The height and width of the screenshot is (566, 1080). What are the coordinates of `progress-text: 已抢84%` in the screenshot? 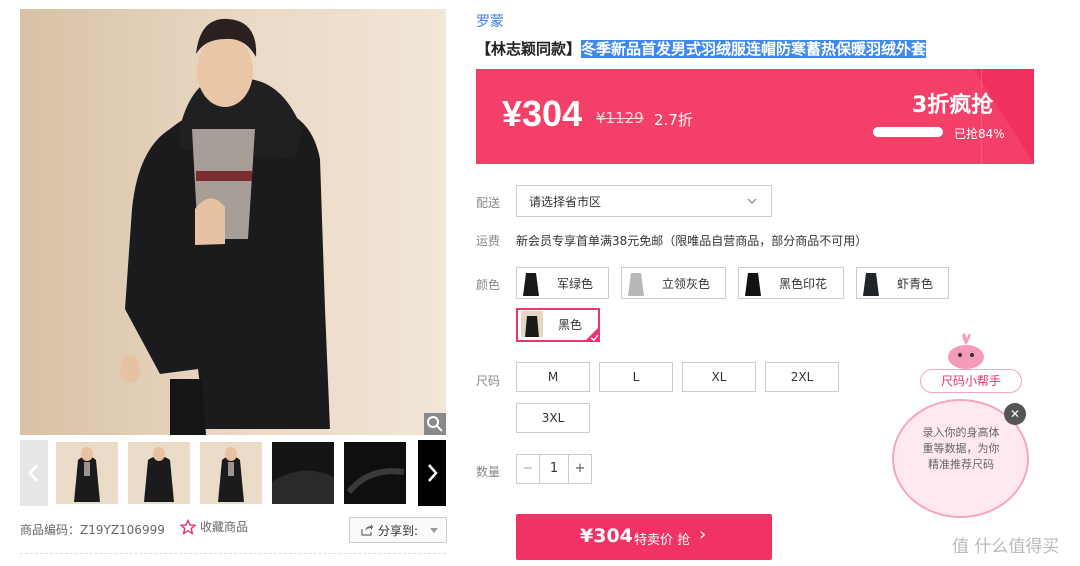 It's located at (979, 134).